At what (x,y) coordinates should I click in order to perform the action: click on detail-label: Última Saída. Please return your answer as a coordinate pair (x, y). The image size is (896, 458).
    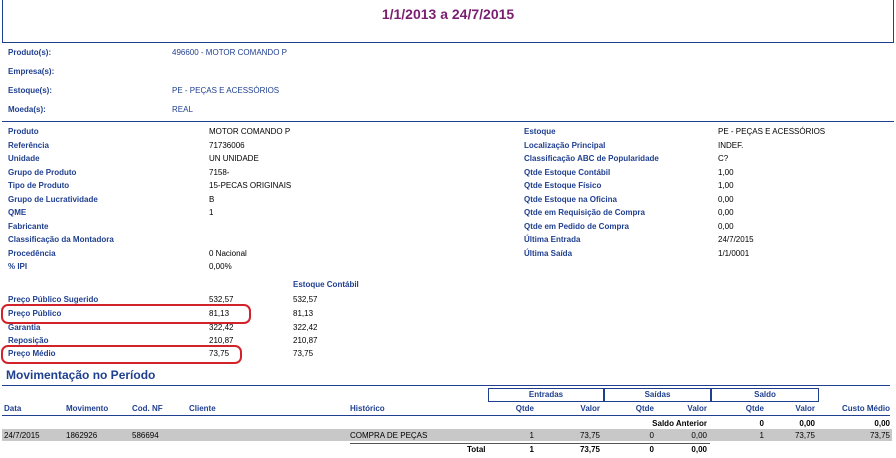
    Looking at the image, I should click on (548, 253).